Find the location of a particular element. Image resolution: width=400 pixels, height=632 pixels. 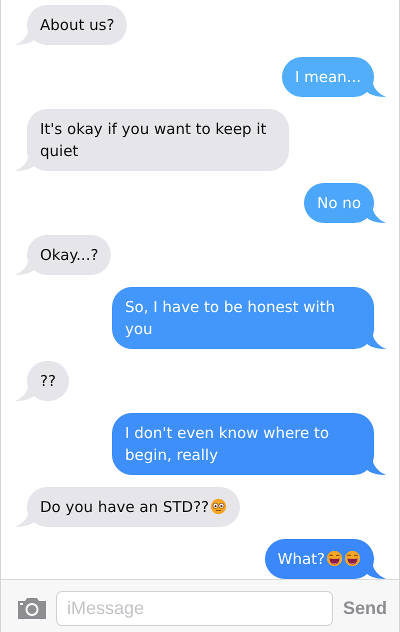

message-text: It's okay if you want to keep it quiet is located at coordinates (153, 140).